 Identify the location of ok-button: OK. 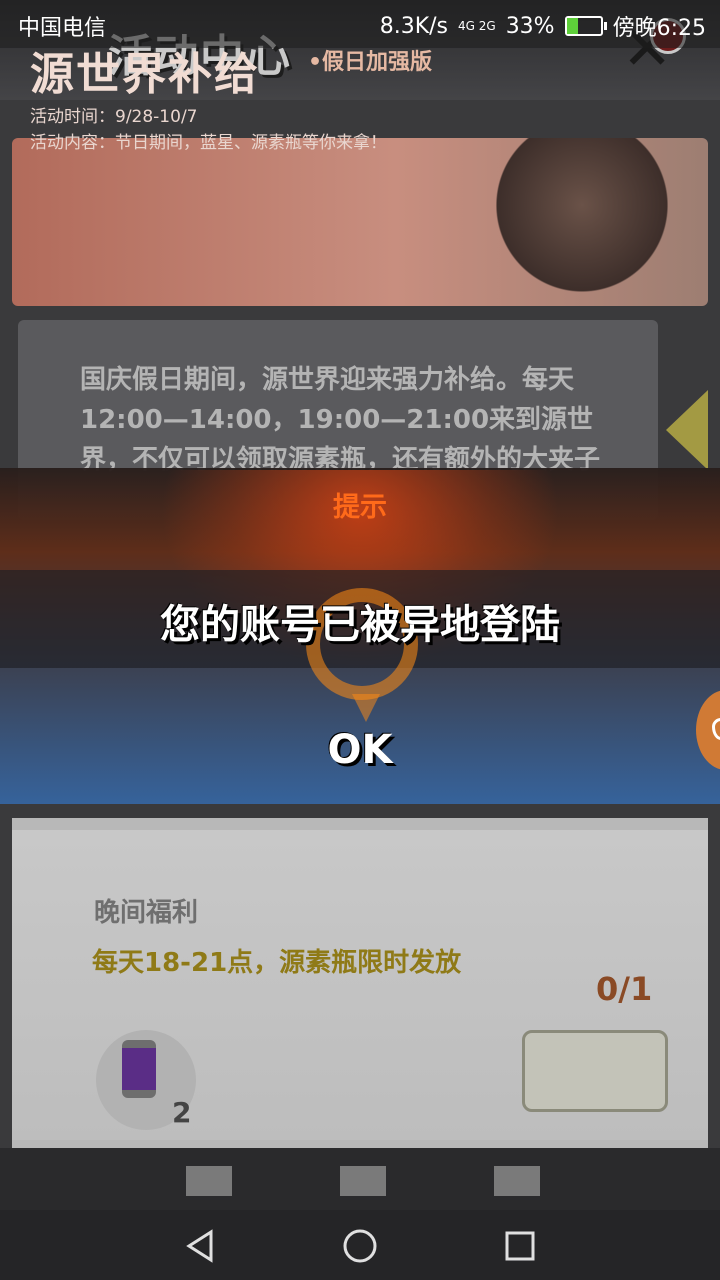
(360, 750).